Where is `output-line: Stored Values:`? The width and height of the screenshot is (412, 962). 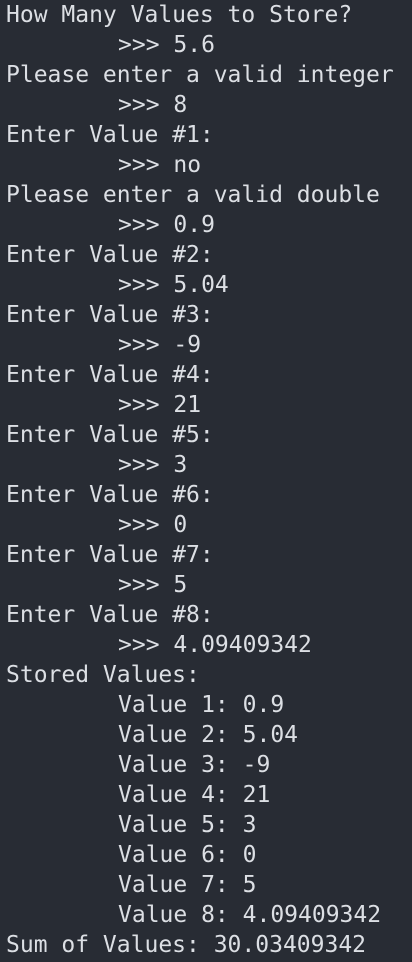
output-line: Stored Values: is located at coordinates (103, 675).